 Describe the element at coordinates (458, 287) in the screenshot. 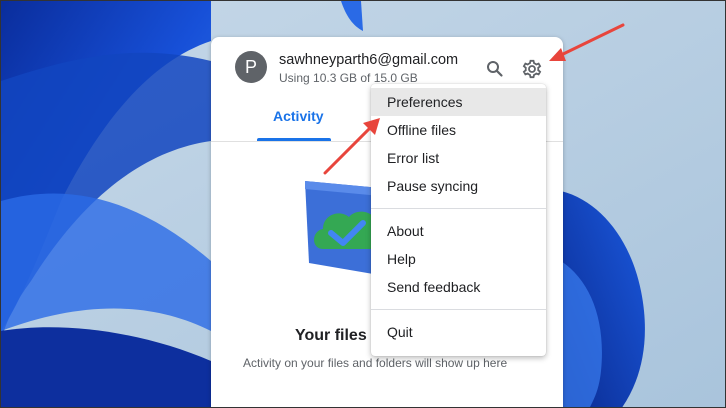

I see `menu-item-send-feedback: Send feedback` at that location.